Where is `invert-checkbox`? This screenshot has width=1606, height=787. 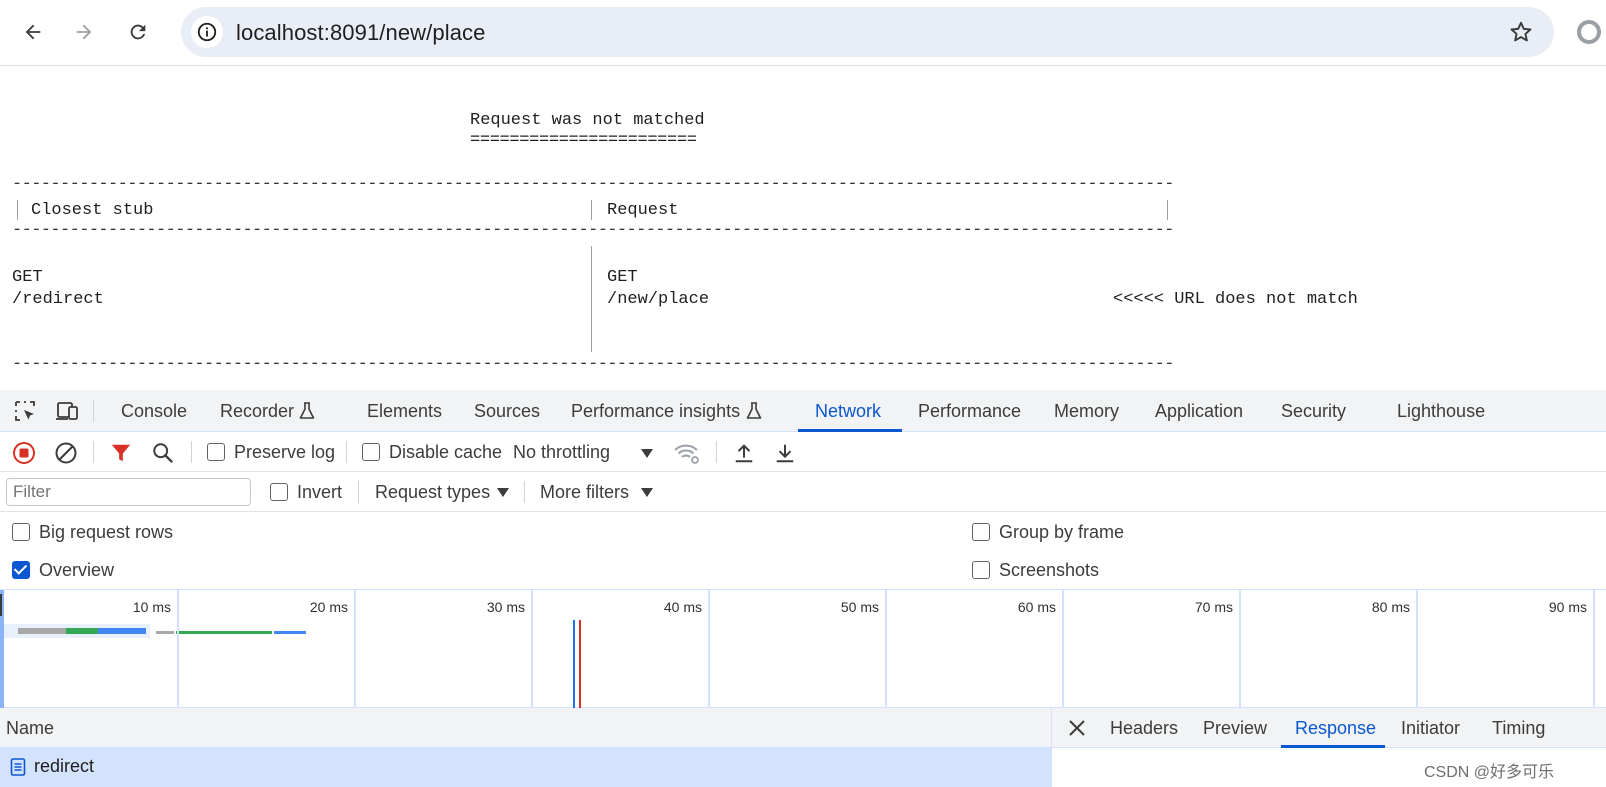 invert-checkbox is located at coordinates (279, 492).